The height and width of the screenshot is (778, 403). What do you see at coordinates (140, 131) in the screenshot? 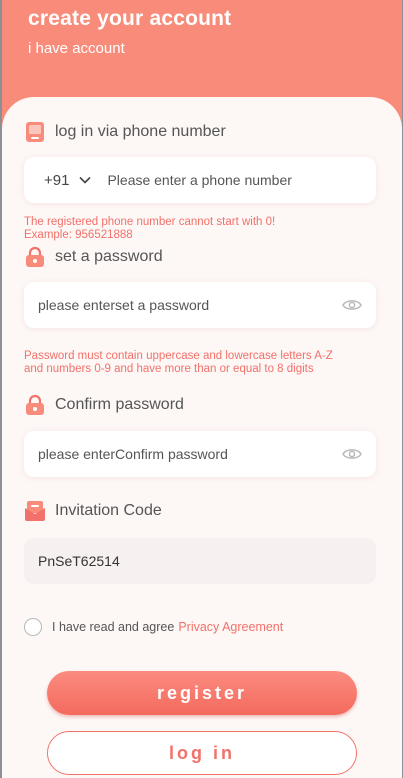
I see `phone-label: log in via phone number` at bounding box center [140, 131].